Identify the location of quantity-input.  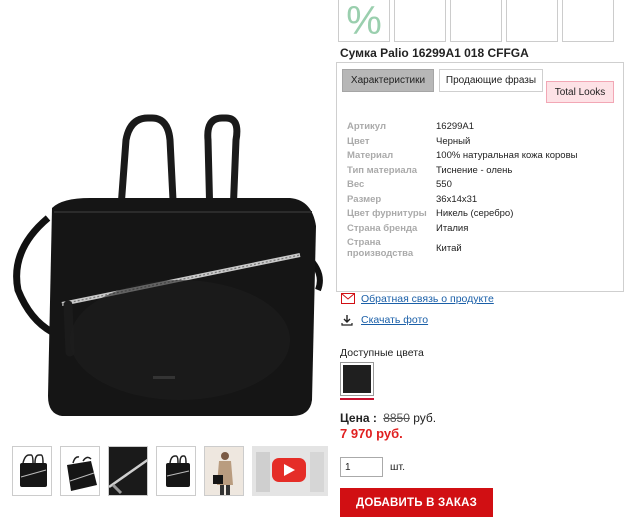
(361, 467).